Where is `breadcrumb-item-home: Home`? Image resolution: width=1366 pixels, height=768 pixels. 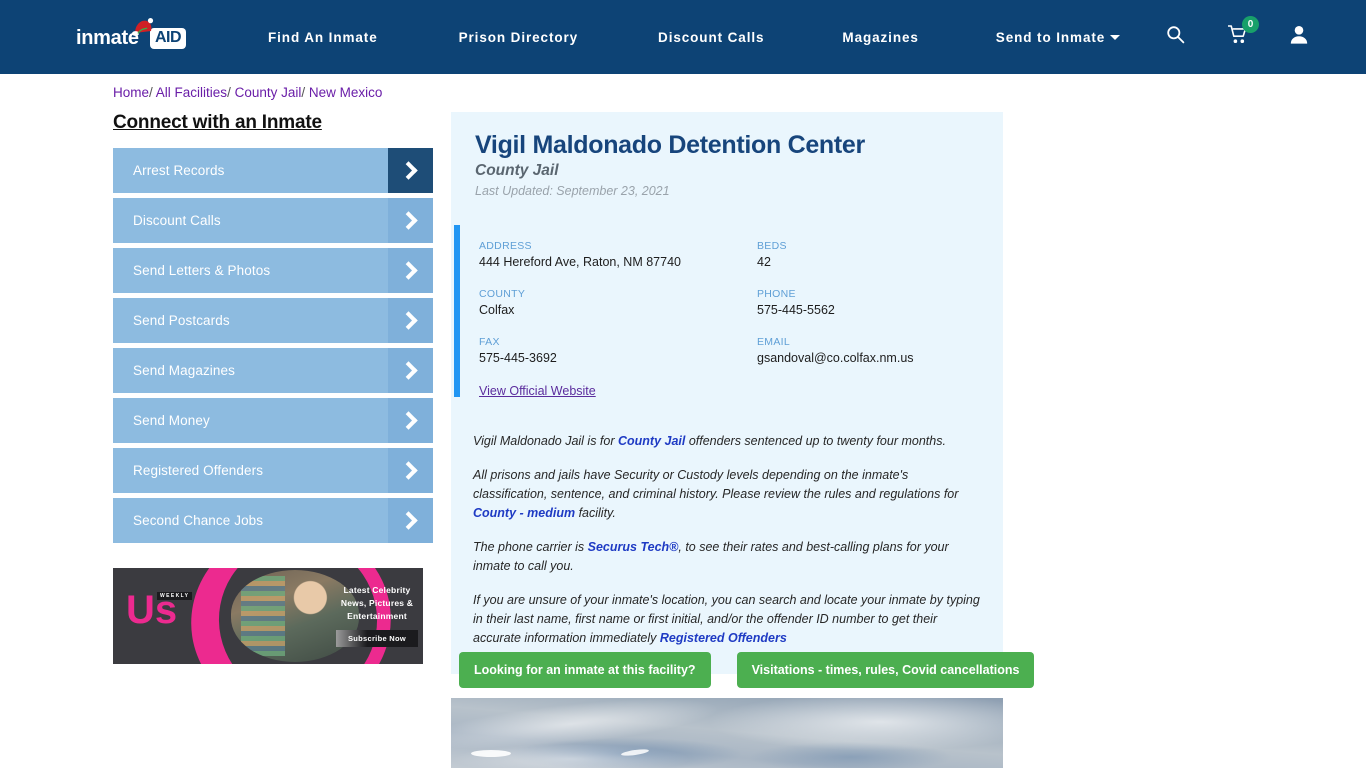
breadcrumb-item-home: Home is located at coordinates (131, 92).